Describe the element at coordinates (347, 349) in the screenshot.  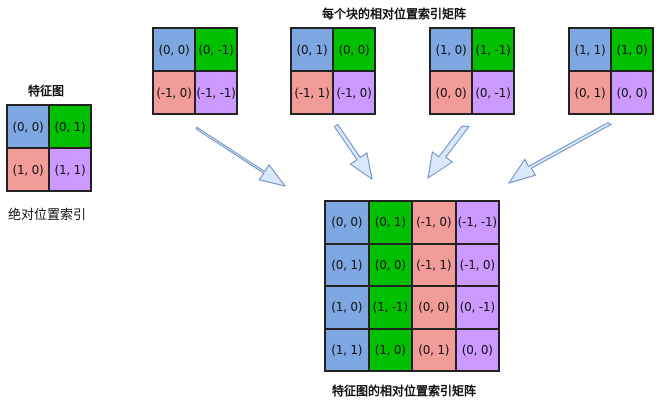
I see `matrix-cell: (1, 1)` at that location.